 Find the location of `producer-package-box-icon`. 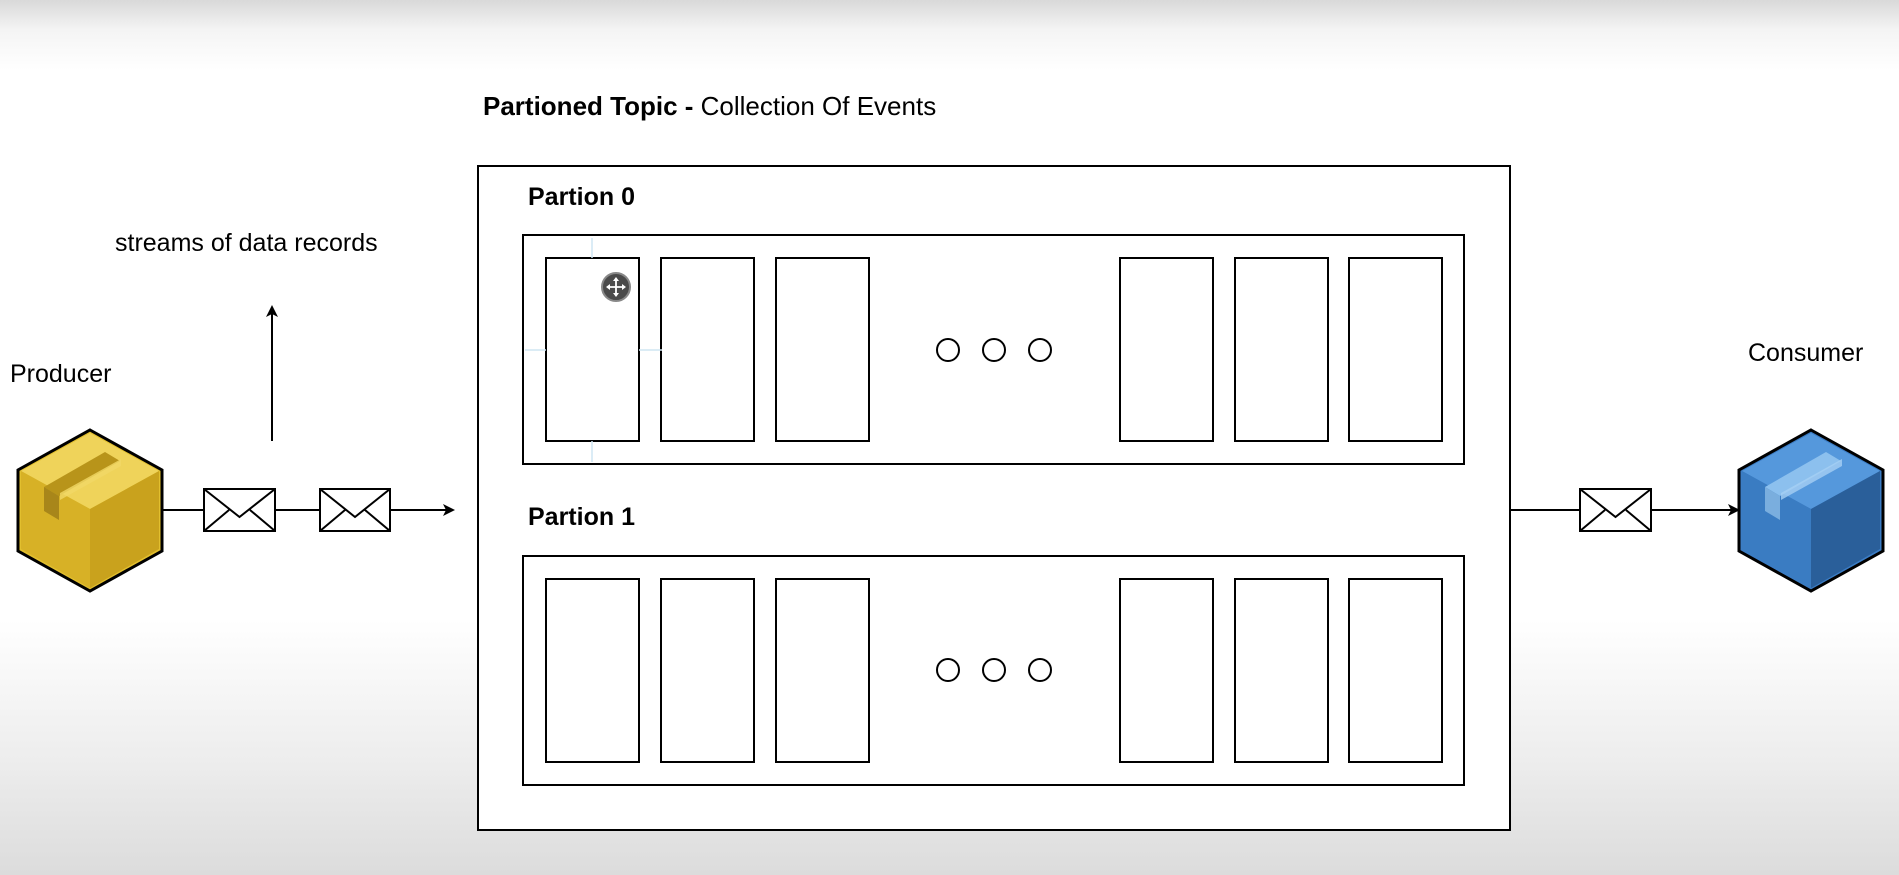

producer-package-box-icon is located at coordinates (90, 510).